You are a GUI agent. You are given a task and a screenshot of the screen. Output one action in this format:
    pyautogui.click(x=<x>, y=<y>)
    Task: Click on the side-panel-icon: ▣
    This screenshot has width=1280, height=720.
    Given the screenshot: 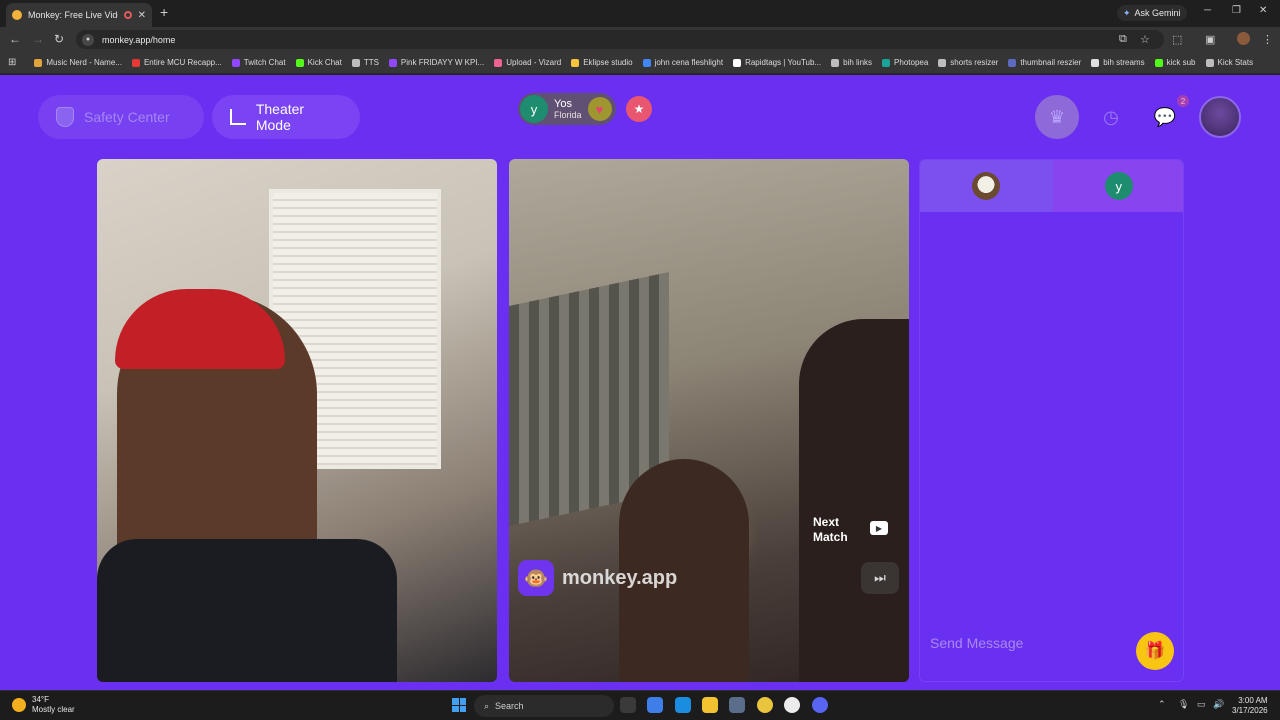 What is the action you would take?
    pyautogui.click(x=1210, y=39)
    